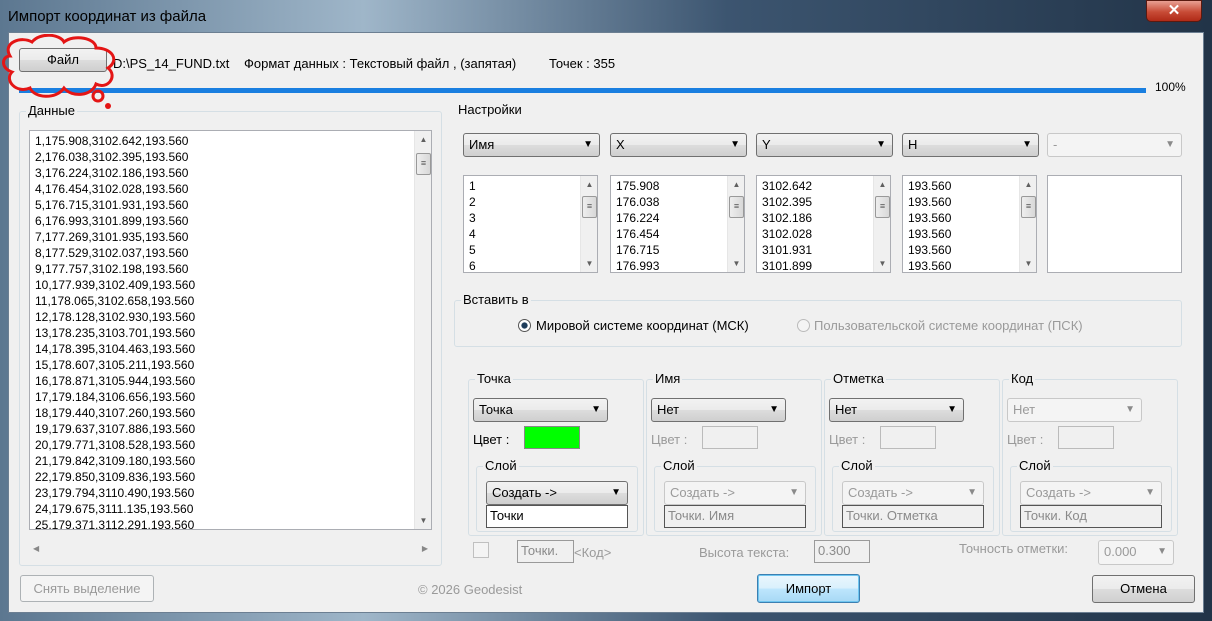  Describe the element at coordinates (524, 492) in the screenshot. I see `layer-select-value: Создать ->` at that location.